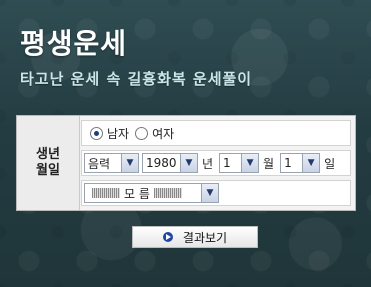 This screenshot has height=287, width=371. I want to click on view-result-button: 결과보기, so click(195, 237).